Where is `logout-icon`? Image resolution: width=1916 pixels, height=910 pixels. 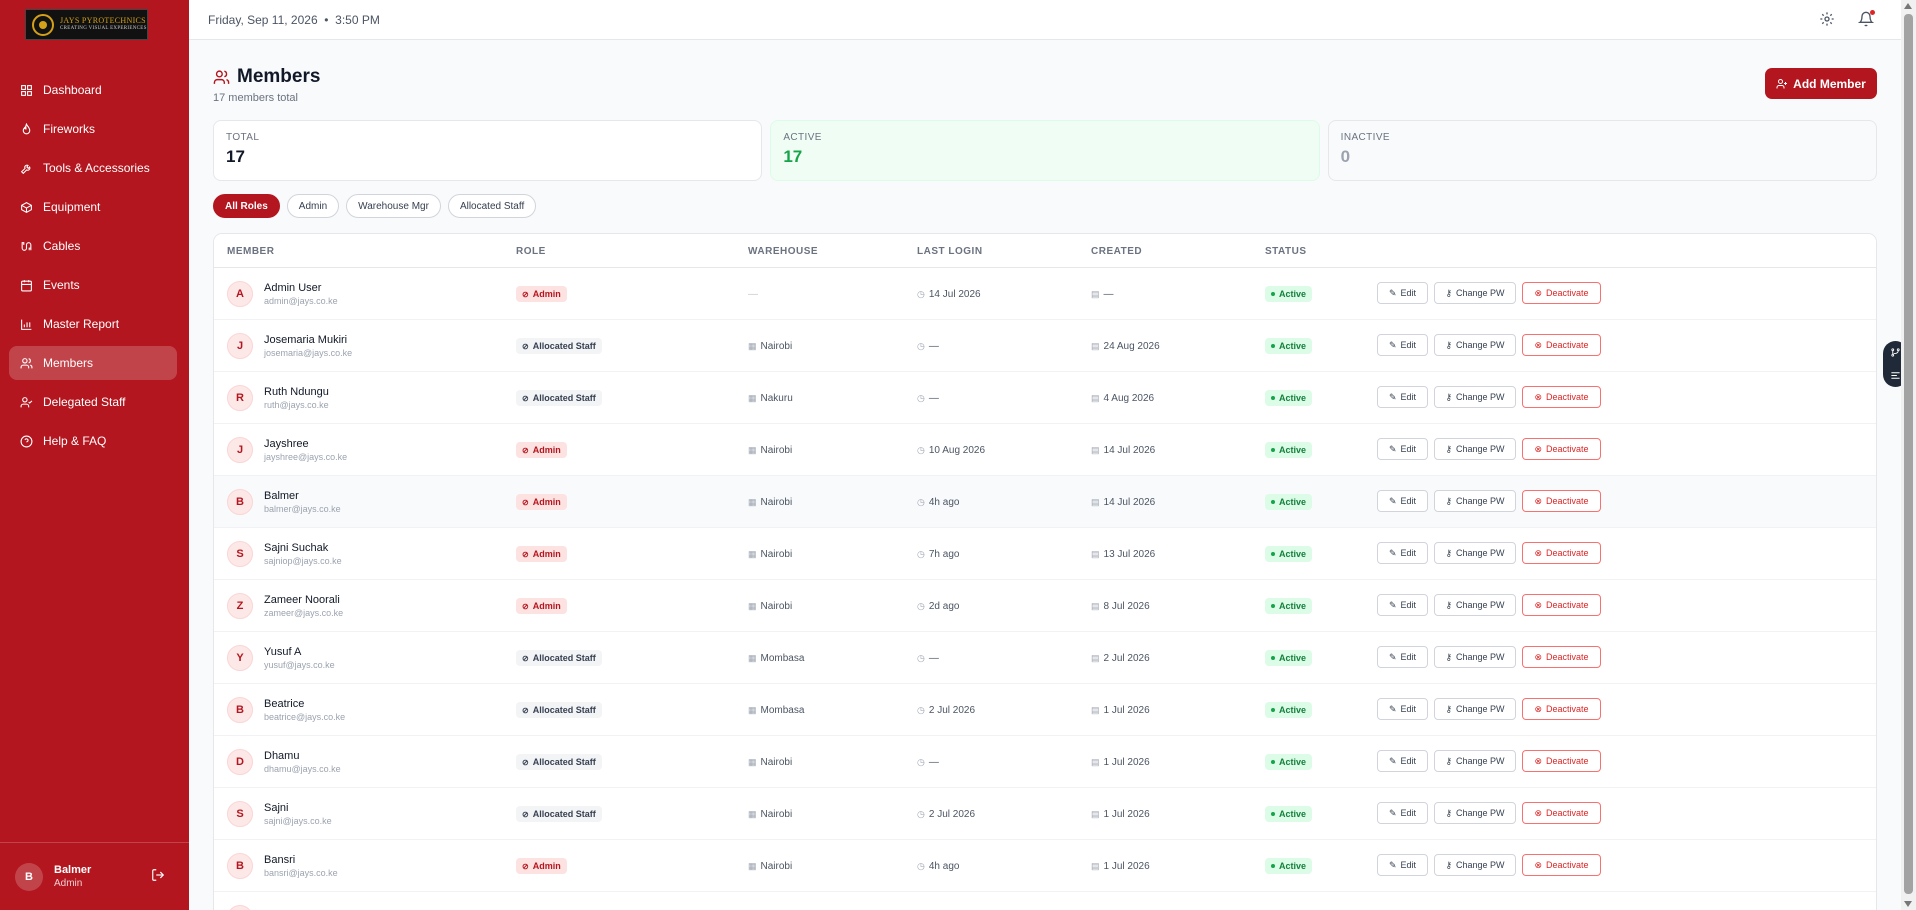
logout-icon is located at coordinates (158, 875).